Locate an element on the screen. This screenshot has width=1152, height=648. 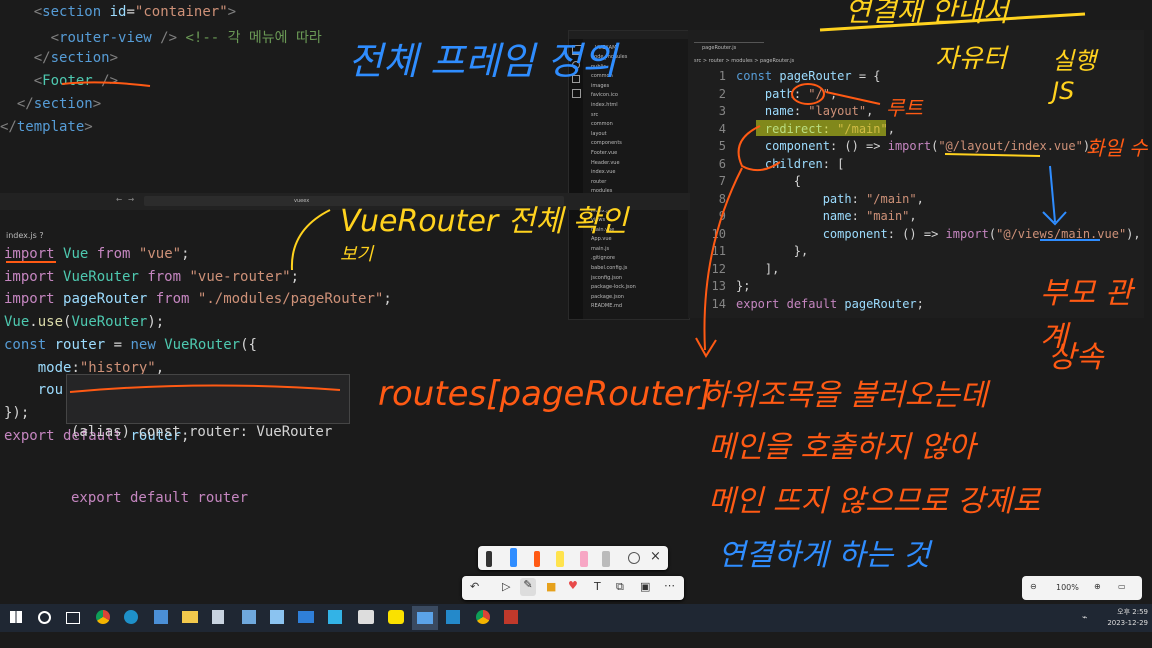
ink-toolbar: ↶ ▷ ✎ ■ ♥ T ⧉ ▣ ⋯ is located at coordinates (573, 588).